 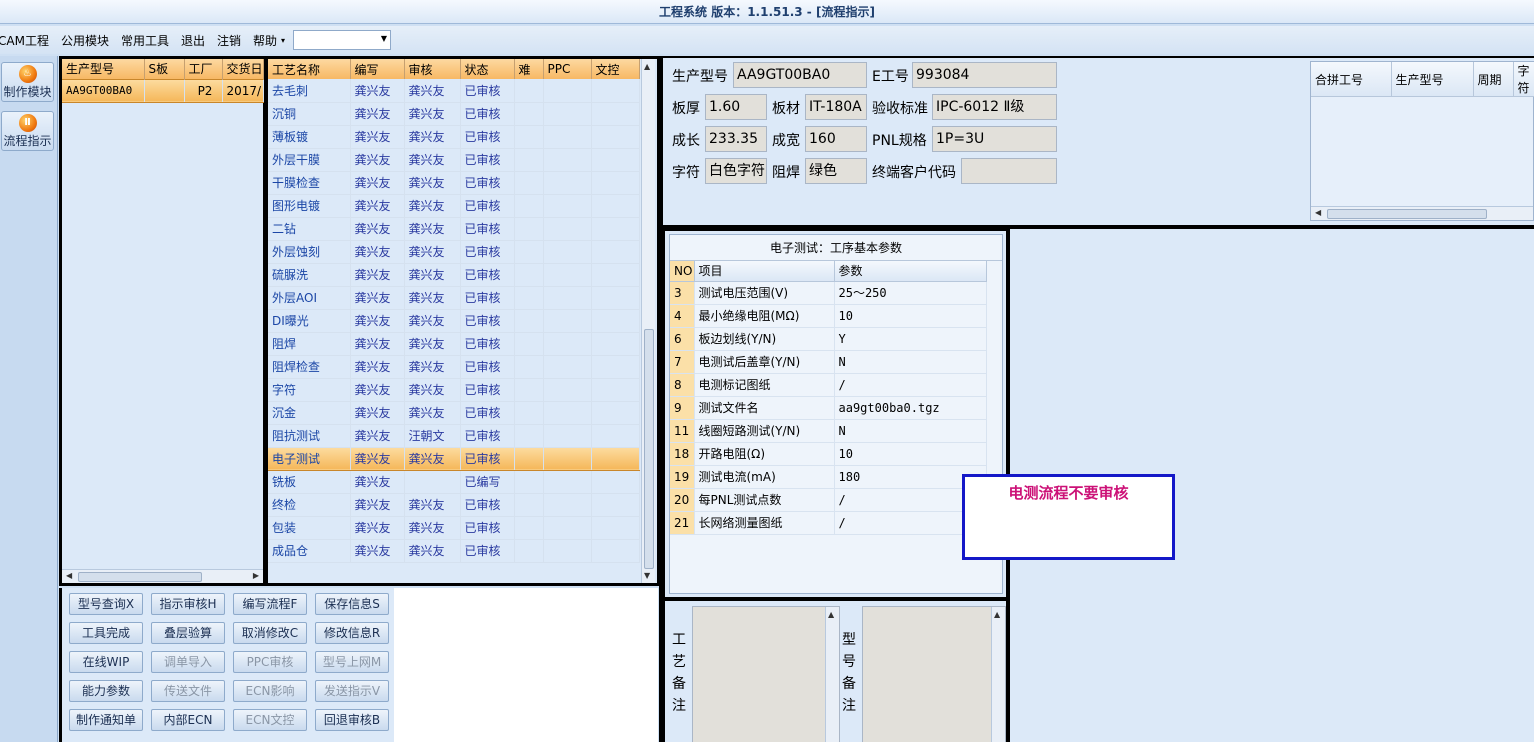 I want to click on col-difficulty: 难, so click(x=529, y=69).